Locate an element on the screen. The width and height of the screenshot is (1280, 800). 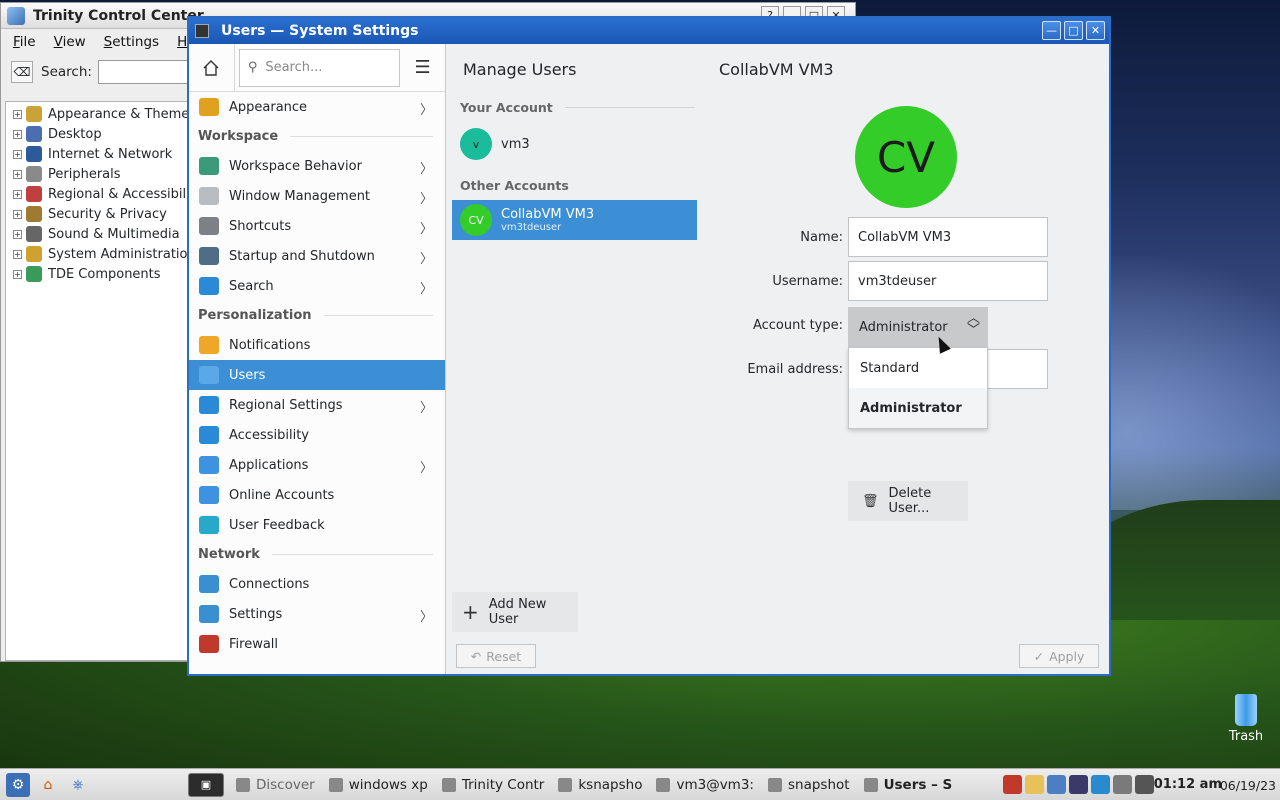
minimize-button: — is located at coordinates (1051, 30).